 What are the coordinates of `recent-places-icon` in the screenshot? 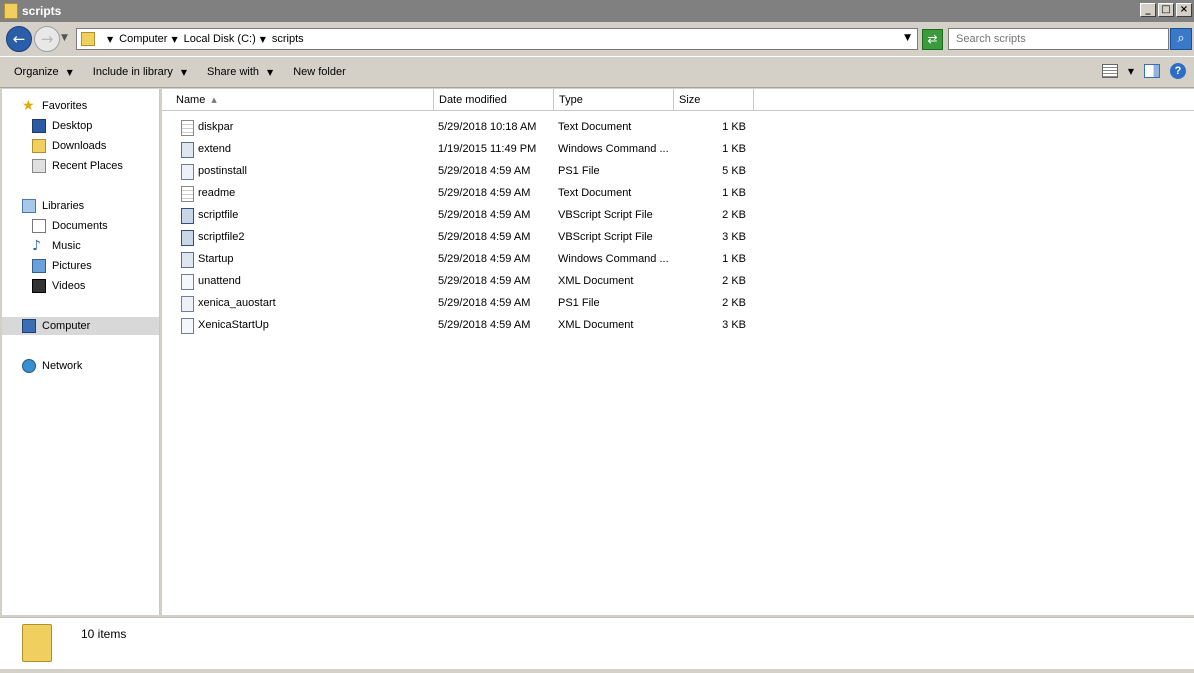 It's located at (39, 166).